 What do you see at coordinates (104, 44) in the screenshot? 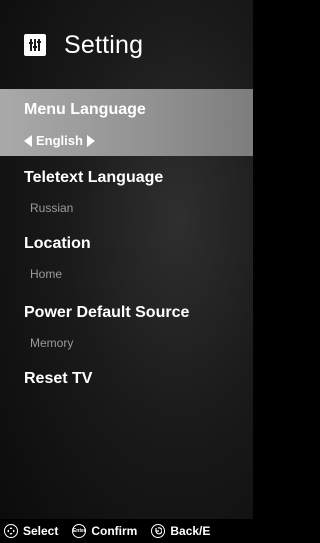
I see `page-title: Setting` at bounding box center [104, 44].